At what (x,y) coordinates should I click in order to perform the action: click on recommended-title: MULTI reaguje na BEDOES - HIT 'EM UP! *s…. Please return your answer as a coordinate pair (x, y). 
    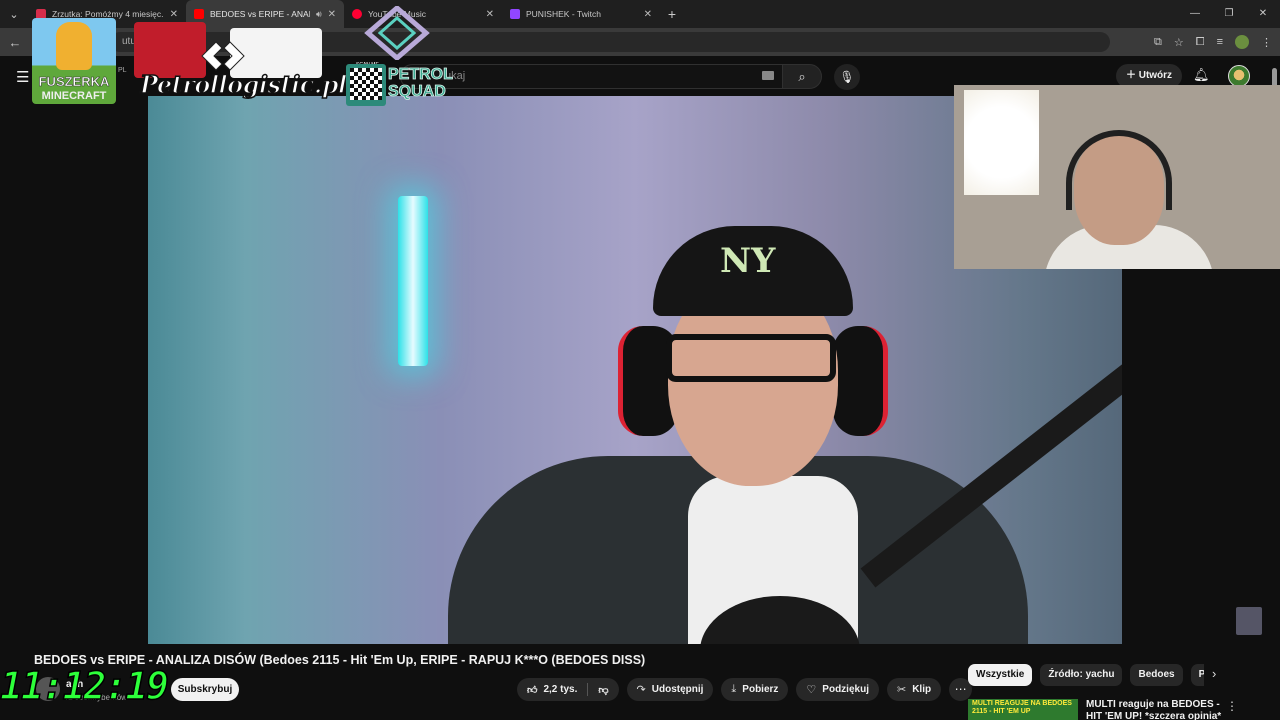
    Looking at the image, I should click on (1156, 709).